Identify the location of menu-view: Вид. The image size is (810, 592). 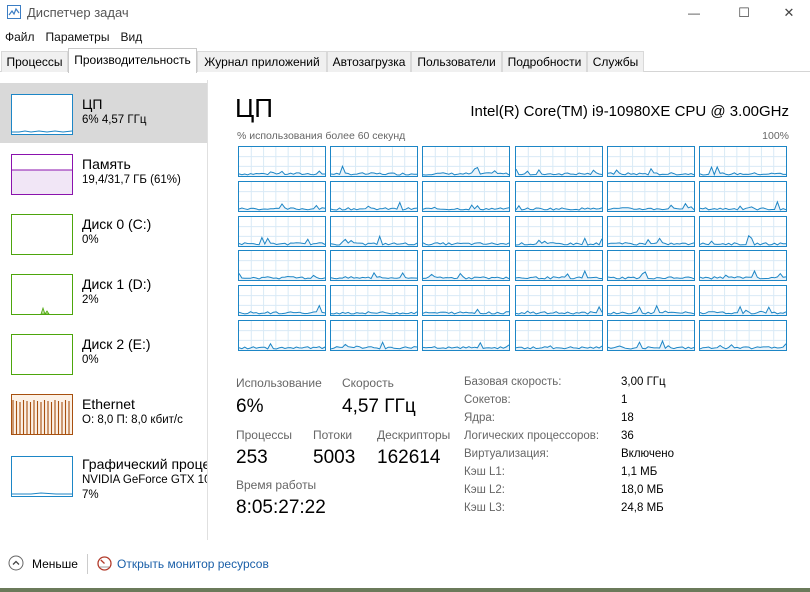
(131, 37).